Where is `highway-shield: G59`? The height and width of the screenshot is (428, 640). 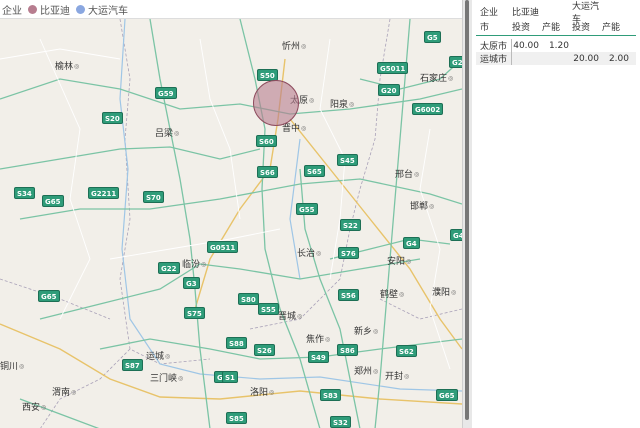 highway-shield: G59 is located at coordinates (166, 93).